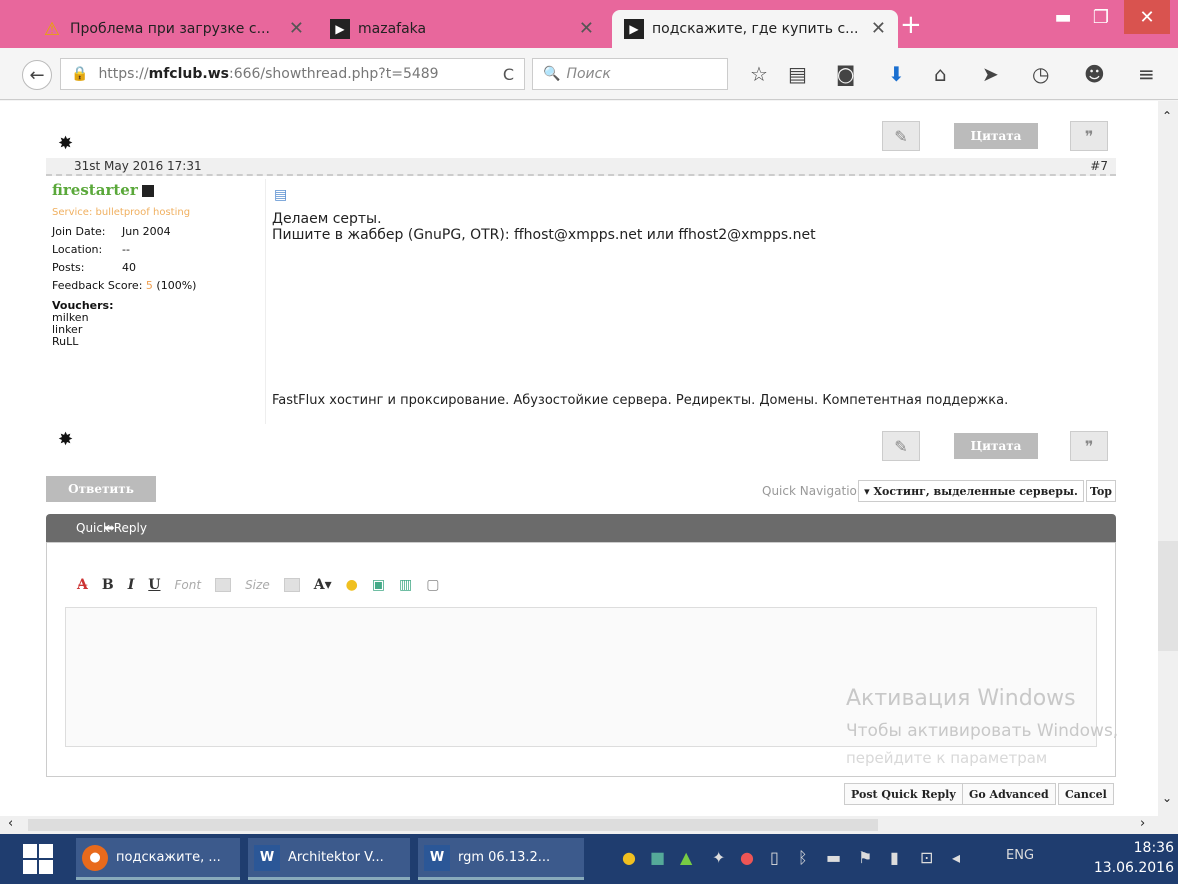 The width and height of the screenshot is (1178, 884). I want to click on firefox-icon: ●, so click(95, 857).